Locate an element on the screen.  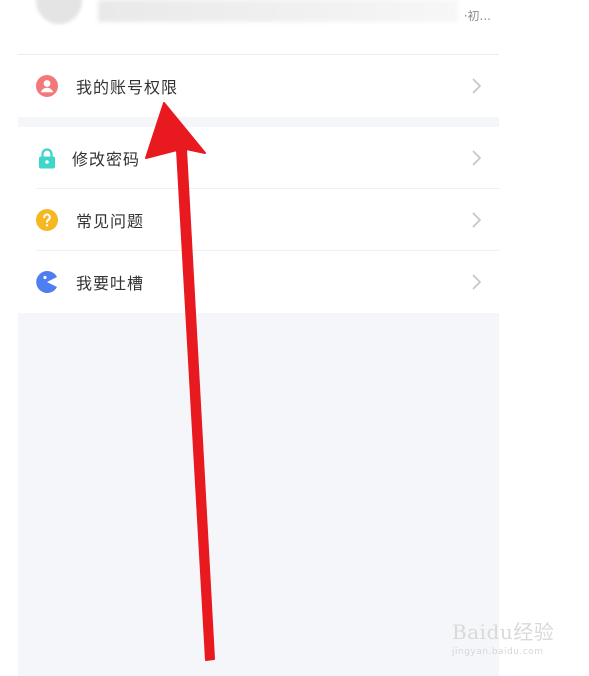
menu-item-feedback: 我要吐槽 is located at coordinates (258, 282).